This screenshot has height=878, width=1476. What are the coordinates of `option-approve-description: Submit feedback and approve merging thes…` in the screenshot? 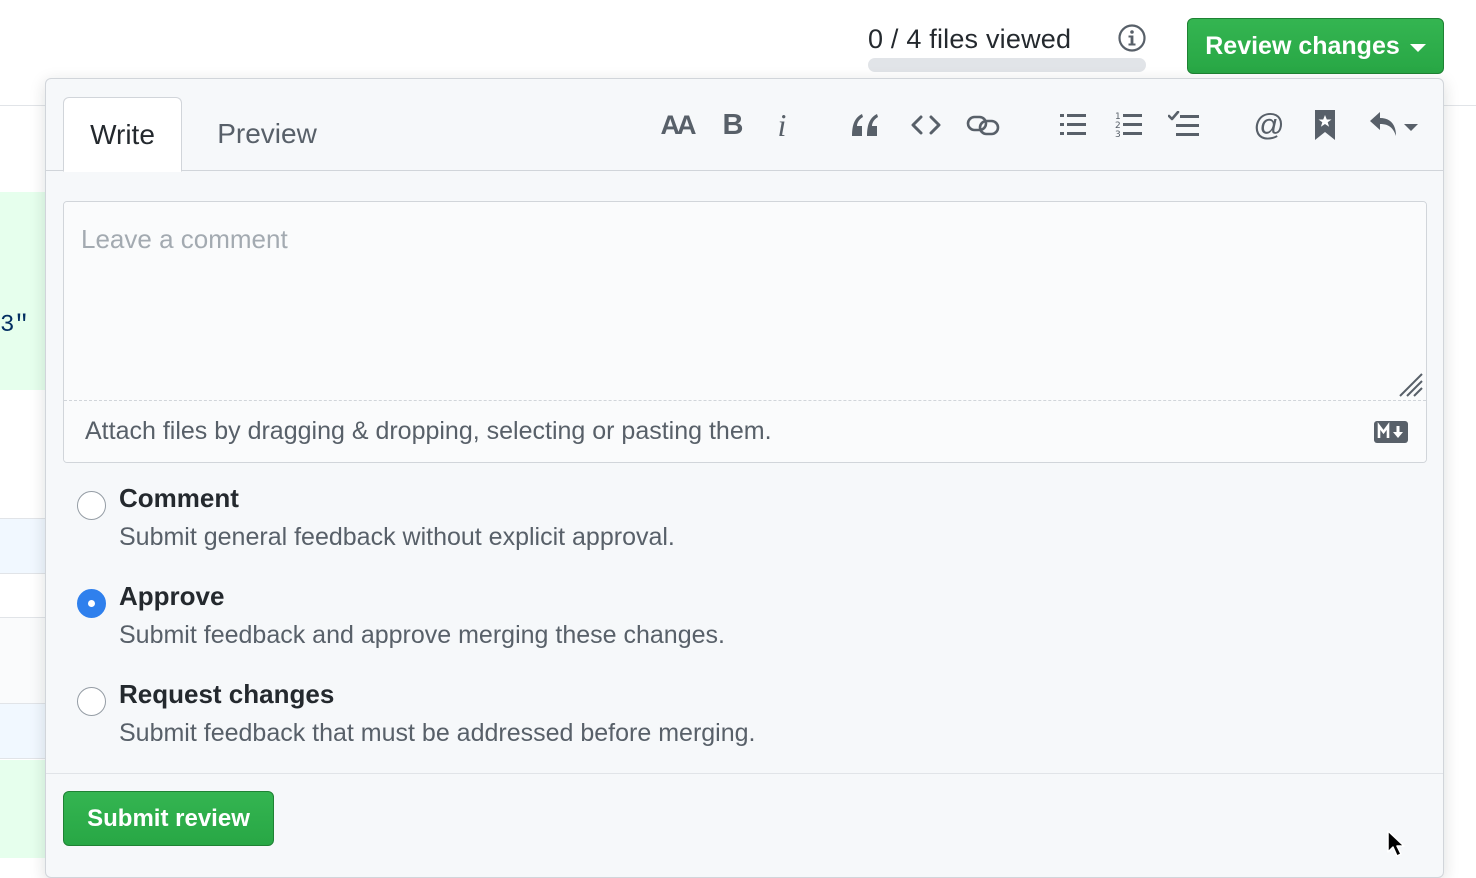 It's located at (422, 635).